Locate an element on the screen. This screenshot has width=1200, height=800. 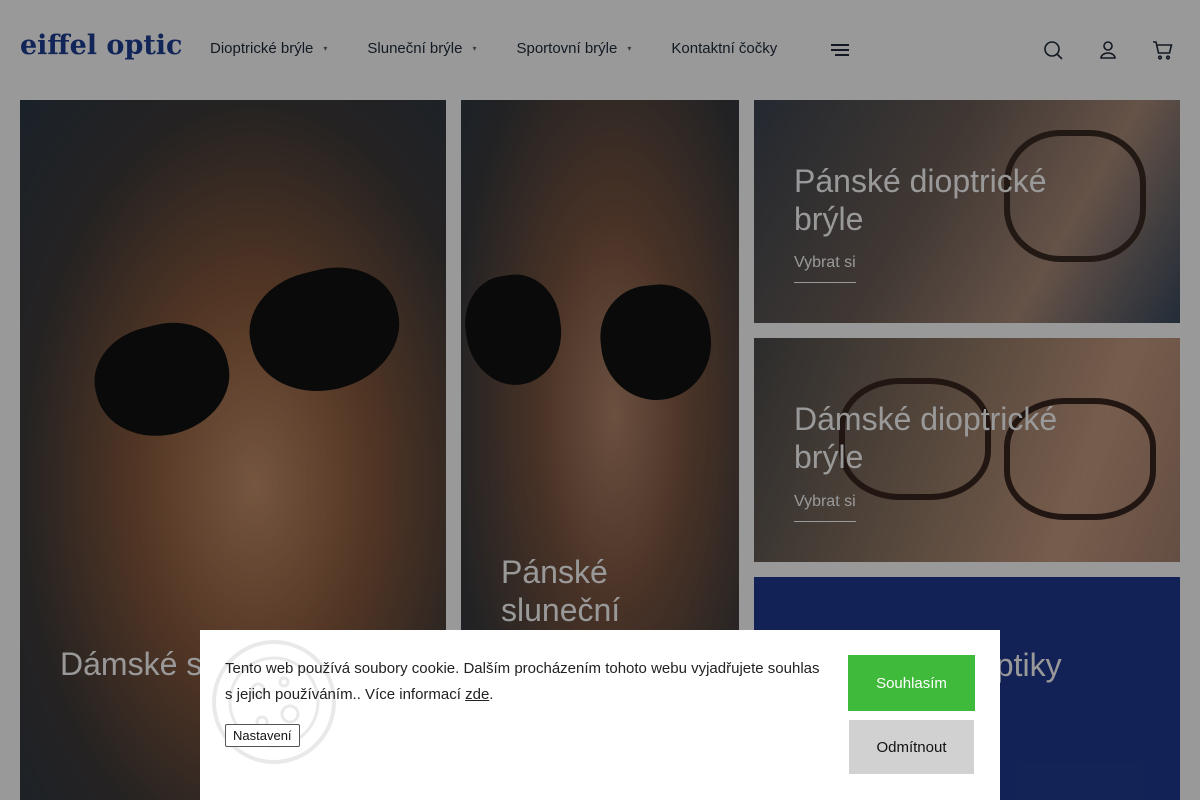
more-info-link: zde is located at coordinates (477, 694).